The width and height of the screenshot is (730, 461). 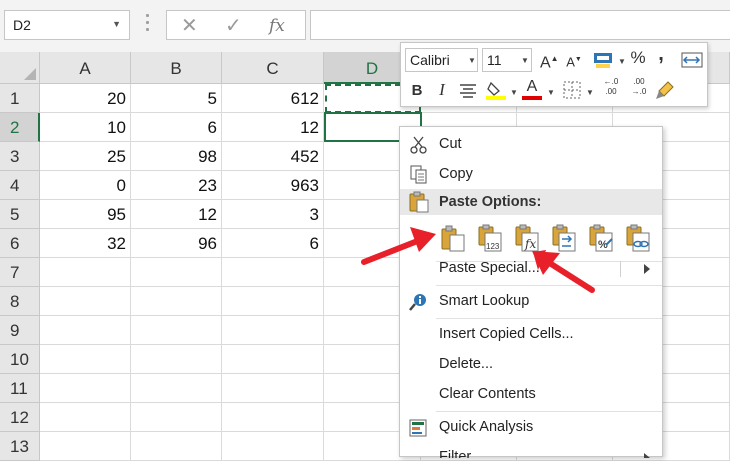 What do you see at coordinates (551, 92) in the screenshot?
I see `font-color-dropdown-icon: ▼` at bounding box center [551, 92].